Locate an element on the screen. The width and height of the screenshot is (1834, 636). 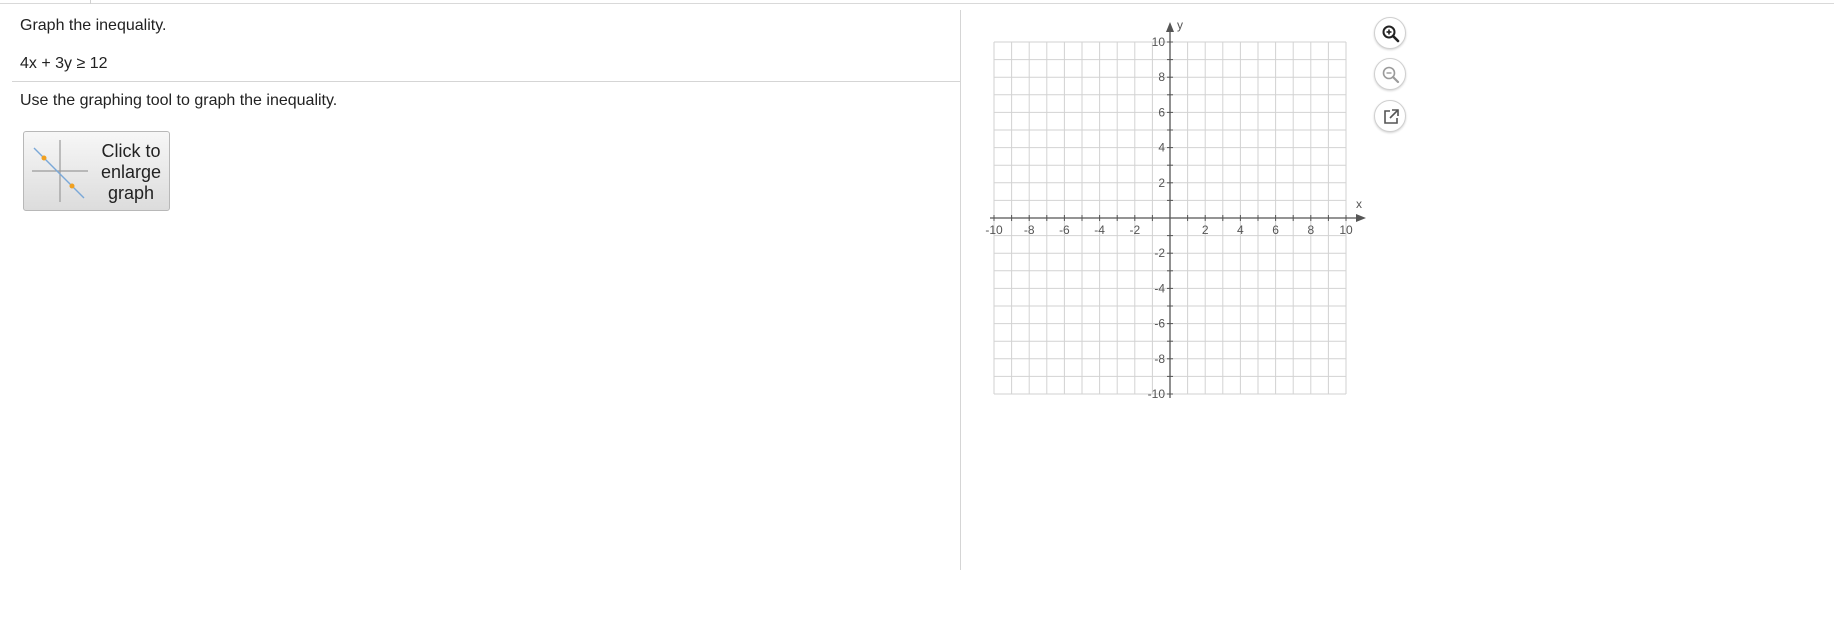
graph-area: -10 -8 -6 -4 -2 2 4 6 8 10 10 8 6 4 2 -2 -4 -6 -8 -10 x y is located at coordinates (1180, 210).